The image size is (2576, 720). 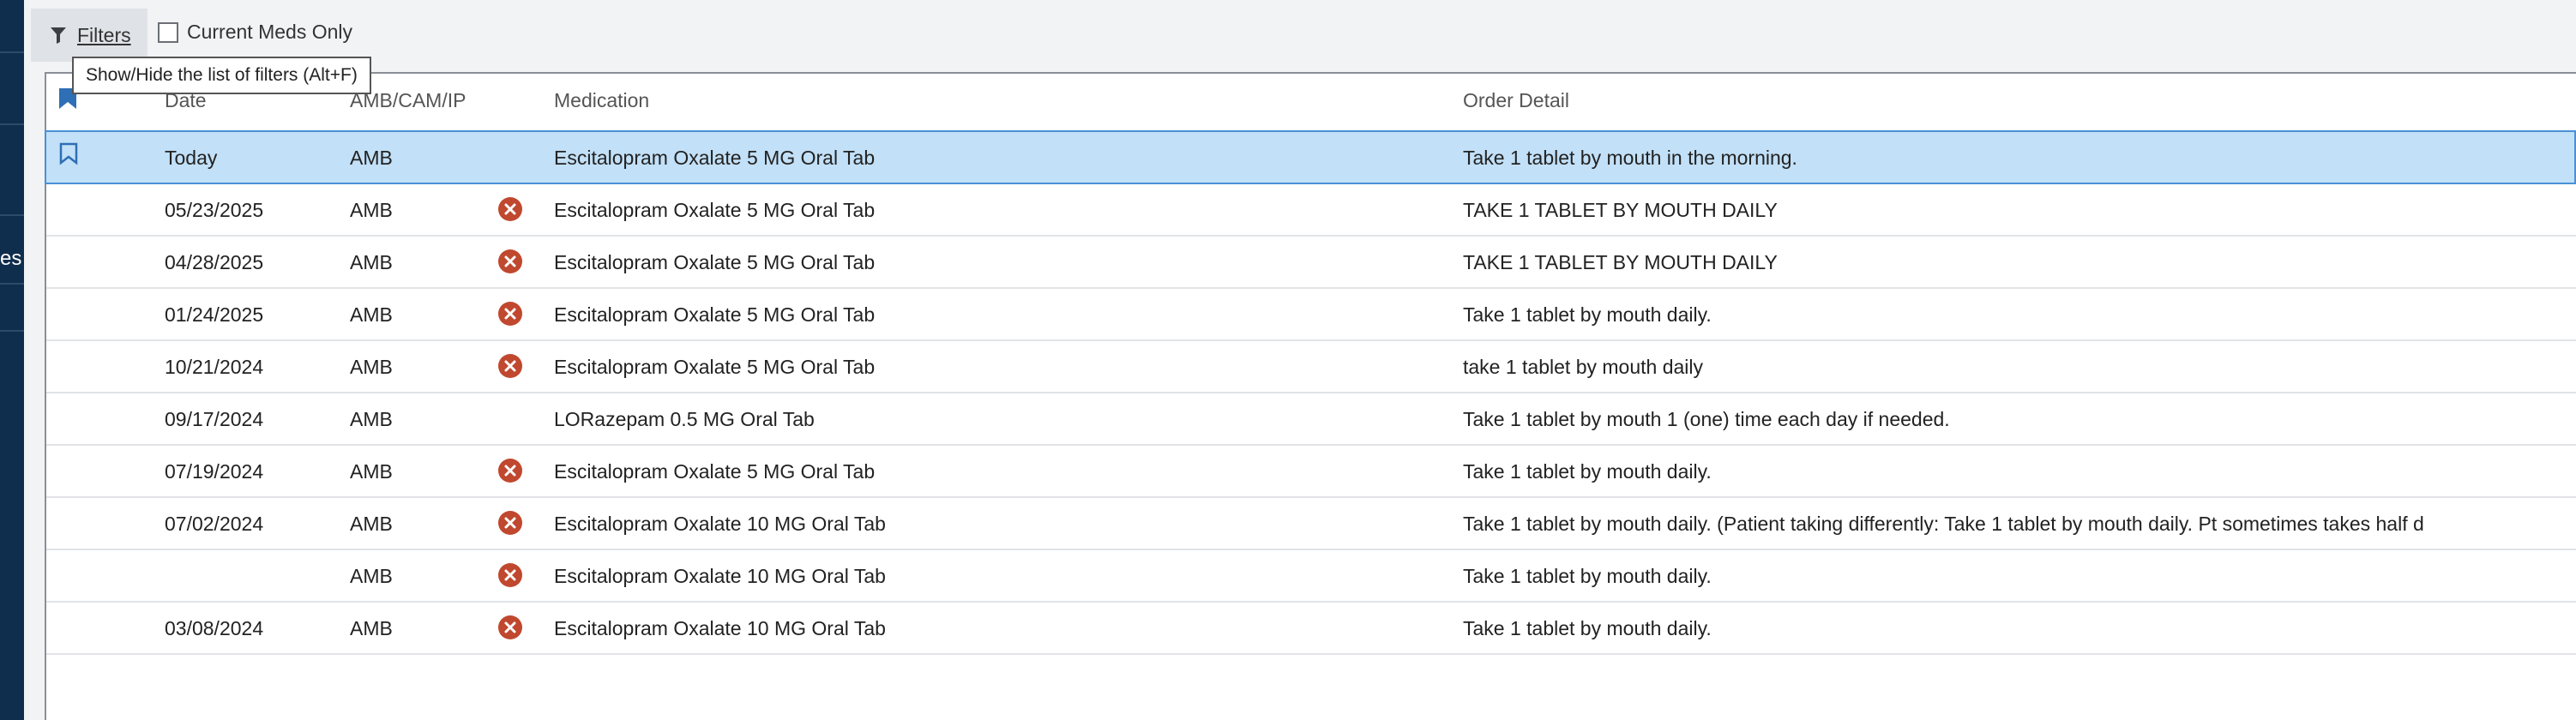 I want to click on filters-button: Filters, so click(x=89, y=35).